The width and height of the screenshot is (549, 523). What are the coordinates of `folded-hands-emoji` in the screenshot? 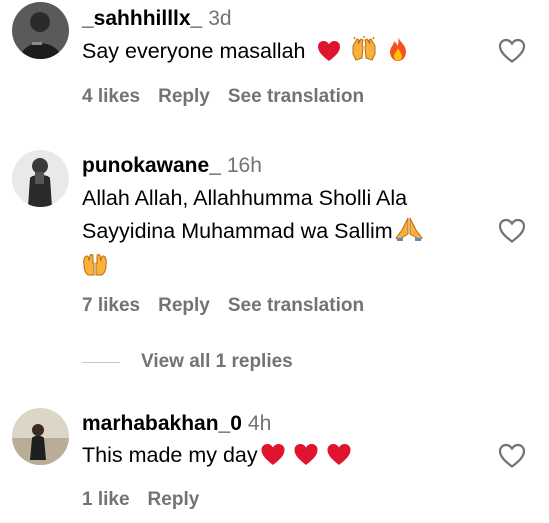 It's located at (409, 233).